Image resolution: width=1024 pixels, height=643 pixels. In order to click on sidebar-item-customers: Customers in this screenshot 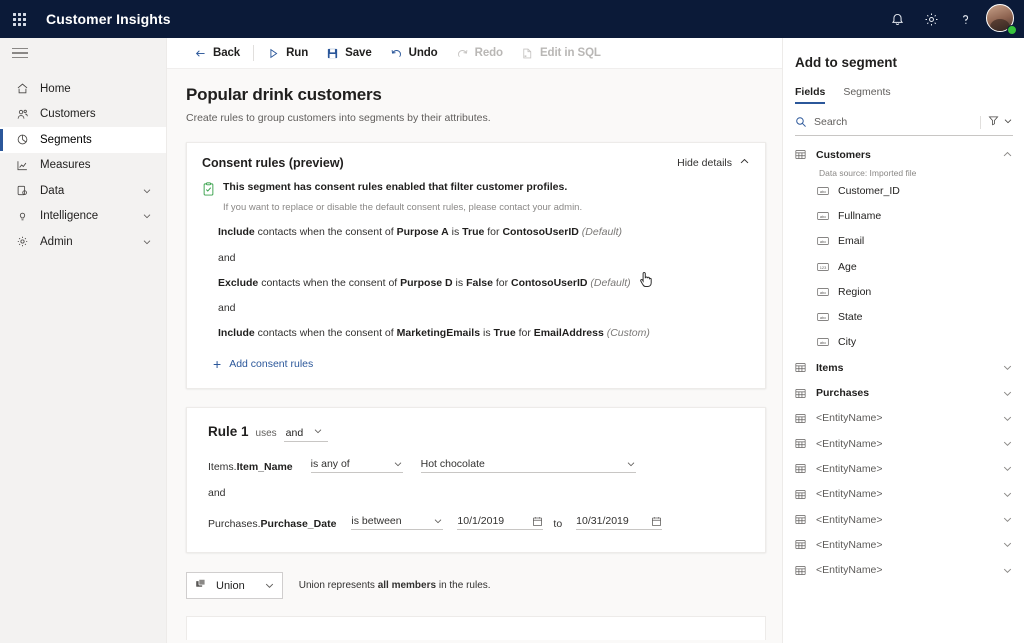, I will do `click(83, 115)`.